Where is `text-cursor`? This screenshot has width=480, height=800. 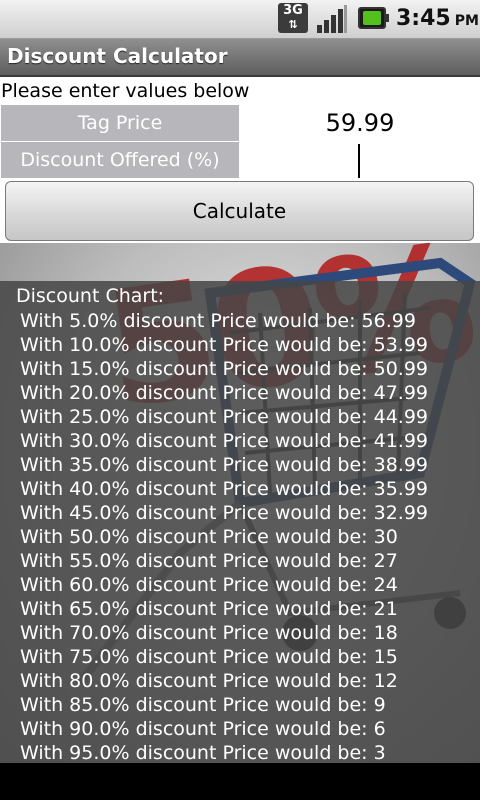 text-cursor is located at coordinates (359, 161).